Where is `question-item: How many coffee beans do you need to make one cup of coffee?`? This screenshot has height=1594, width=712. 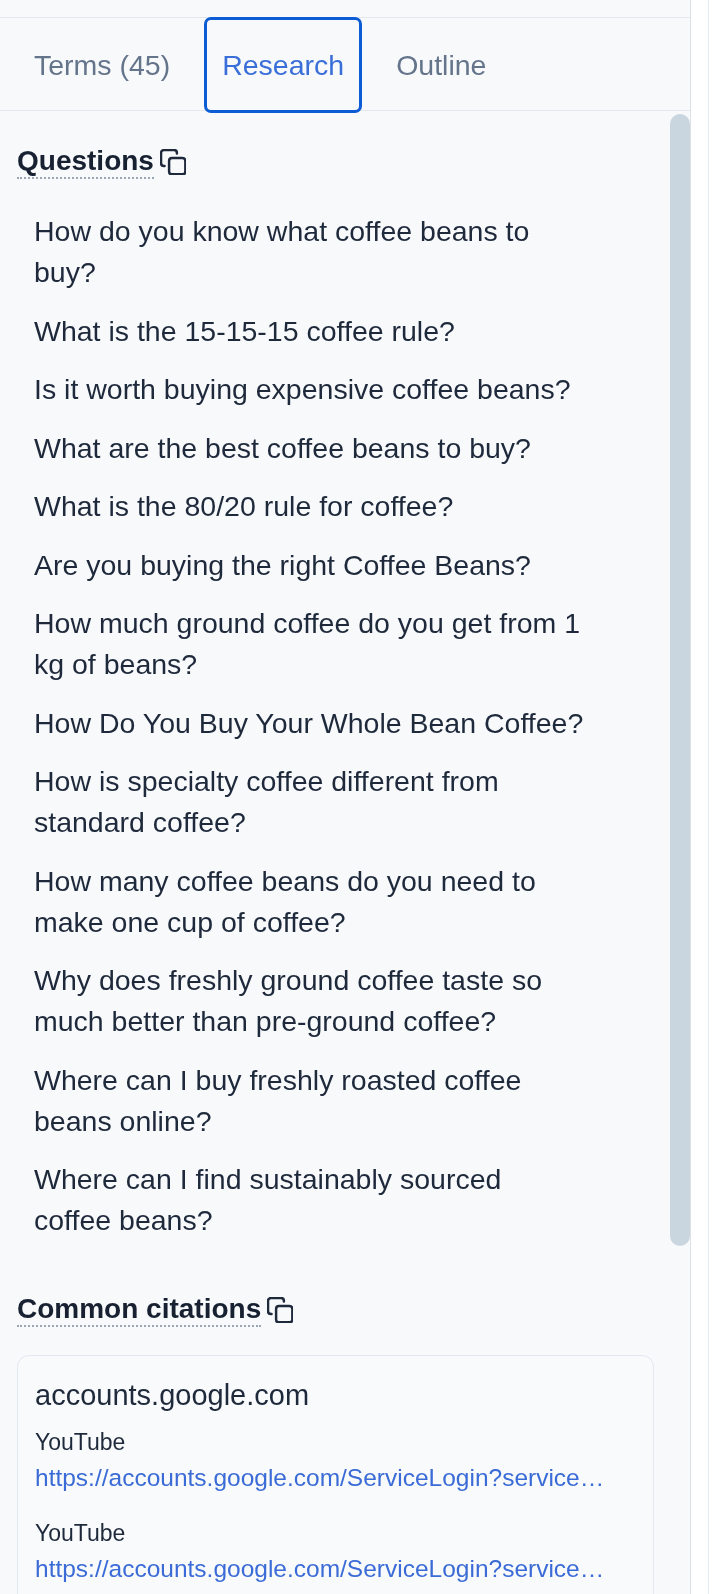 question-item: How many coffee beans do you need to make one cup of coffee? is located at coordinates (285, 901).